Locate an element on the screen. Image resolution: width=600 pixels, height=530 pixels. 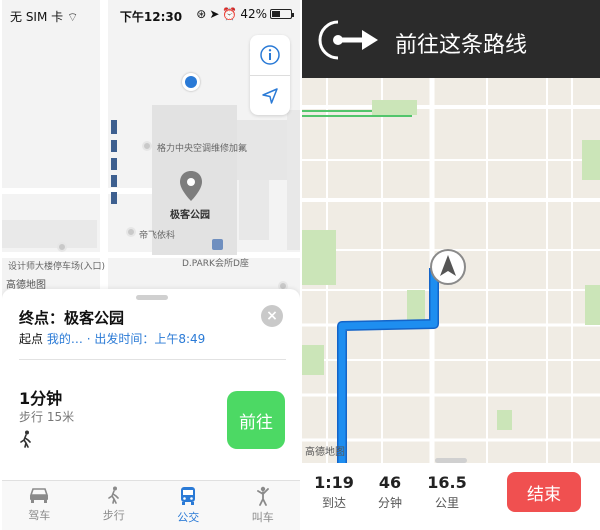
arrival-stat: 1:19 到达 is located at coordinates (334, 492).